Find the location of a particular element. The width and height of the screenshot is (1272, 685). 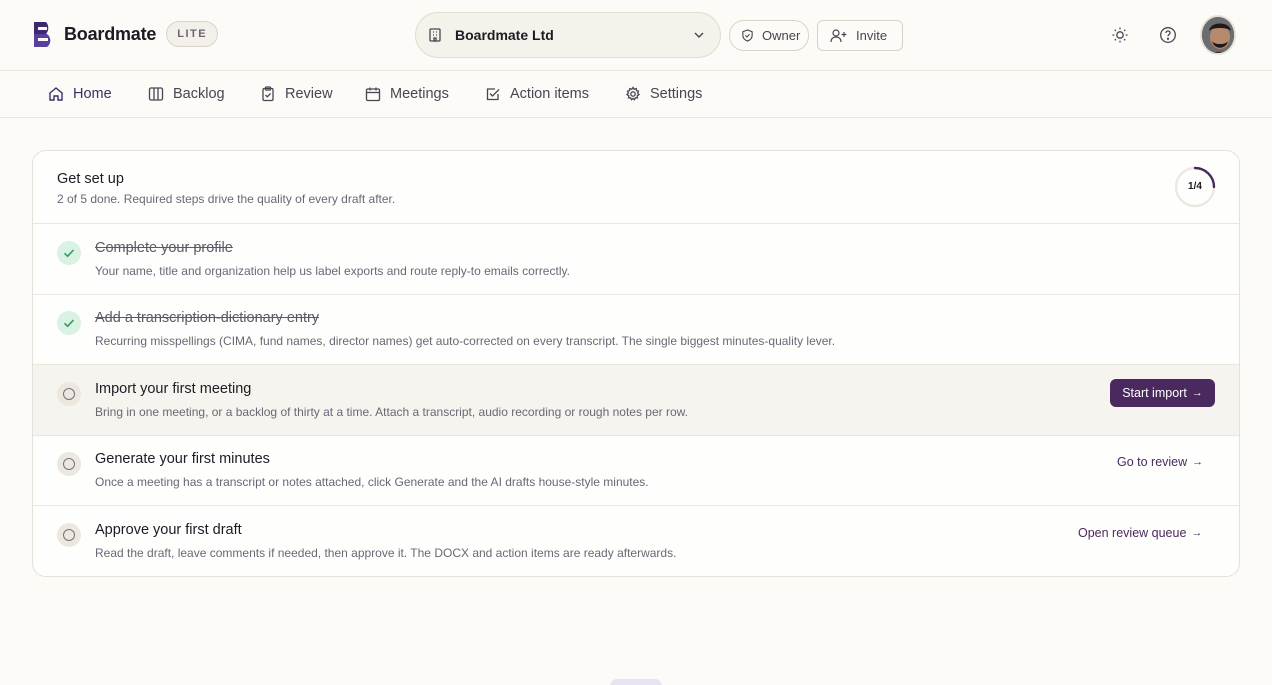

user-plus-icon is located at coordinates (838, 36).